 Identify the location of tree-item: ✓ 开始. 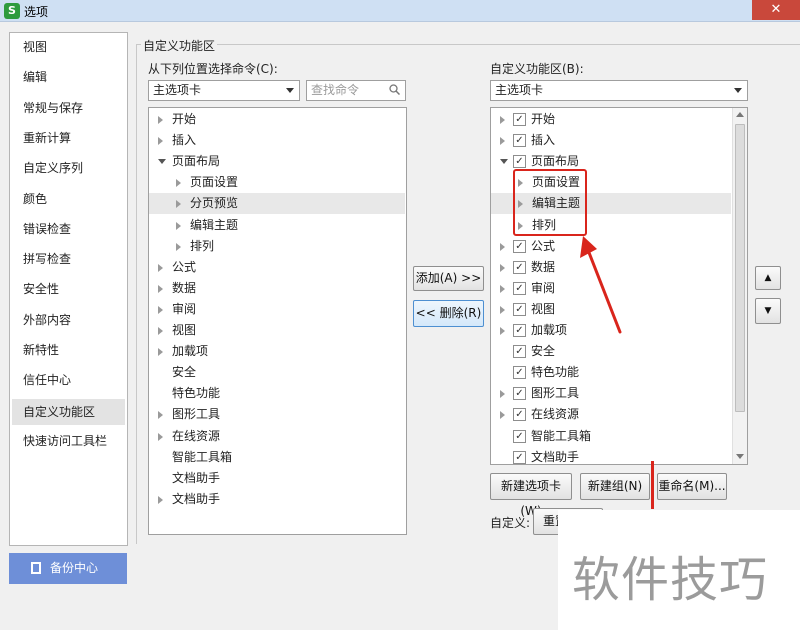
(611, 119).